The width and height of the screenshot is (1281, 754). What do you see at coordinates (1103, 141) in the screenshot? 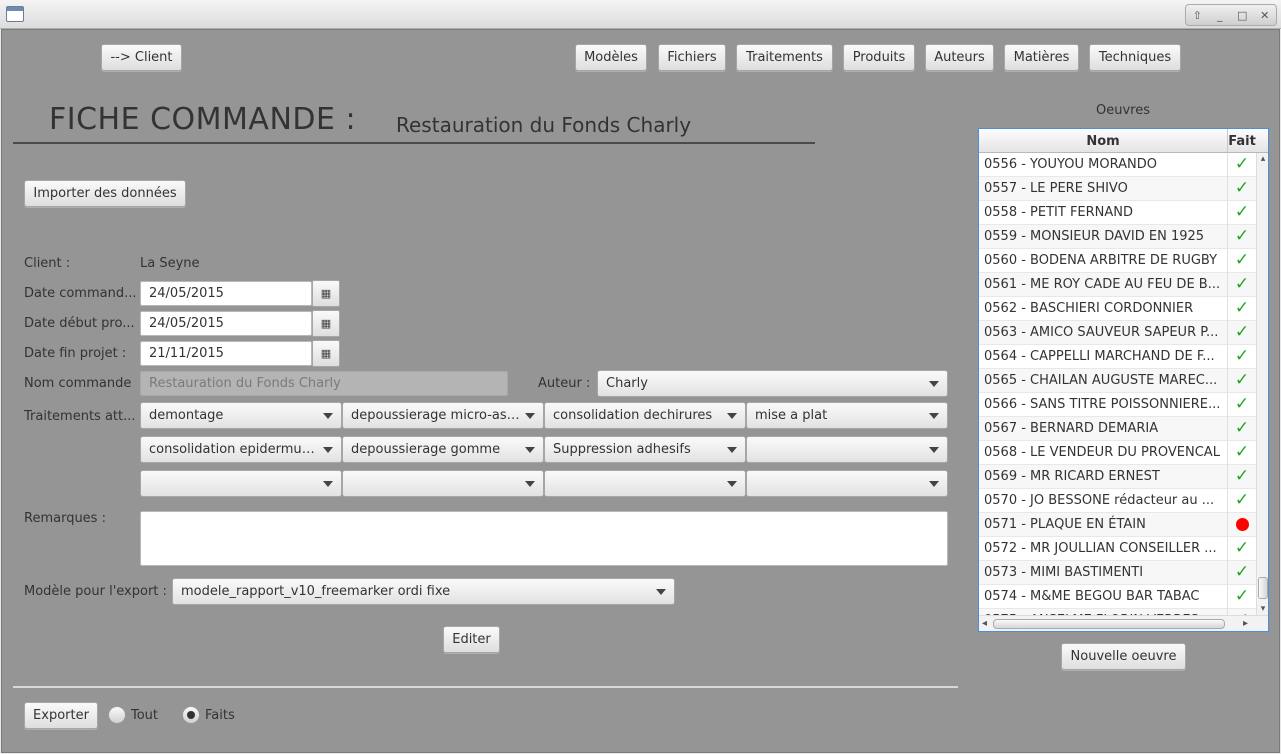
I see `column-header-nom: Nom` at bounding box center [1103, 141].